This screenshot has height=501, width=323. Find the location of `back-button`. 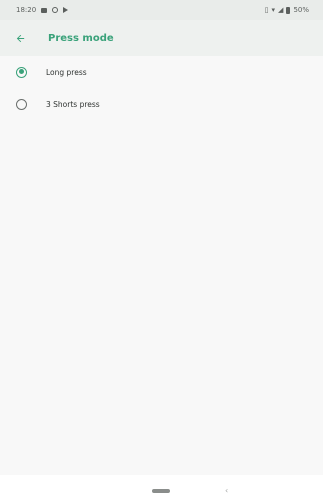

back-button is located at coordinates (20, 38).